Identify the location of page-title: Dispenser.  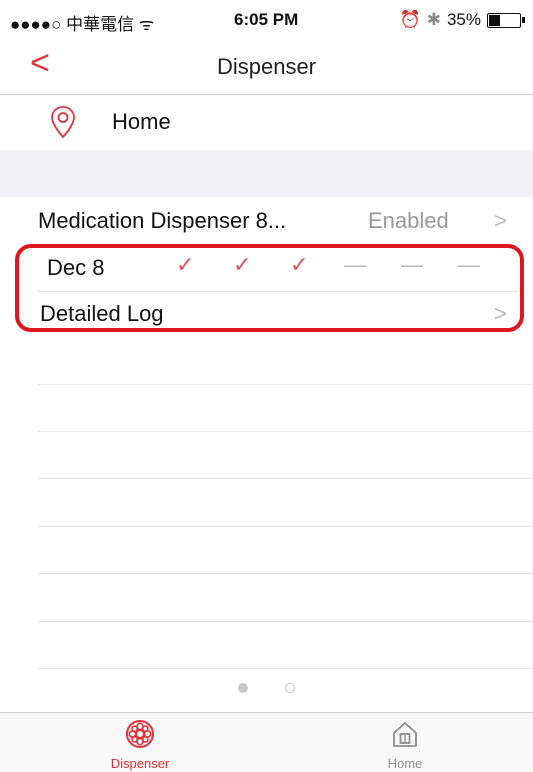
(266, 66).